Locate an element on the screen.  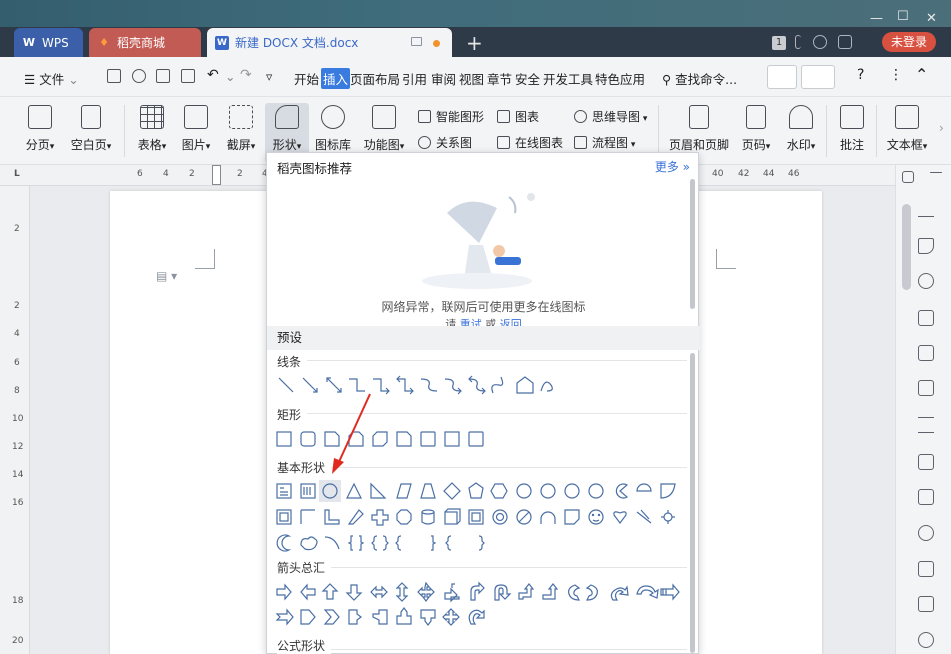
menu-reference: 引用 is located at coordinates (414, 78).